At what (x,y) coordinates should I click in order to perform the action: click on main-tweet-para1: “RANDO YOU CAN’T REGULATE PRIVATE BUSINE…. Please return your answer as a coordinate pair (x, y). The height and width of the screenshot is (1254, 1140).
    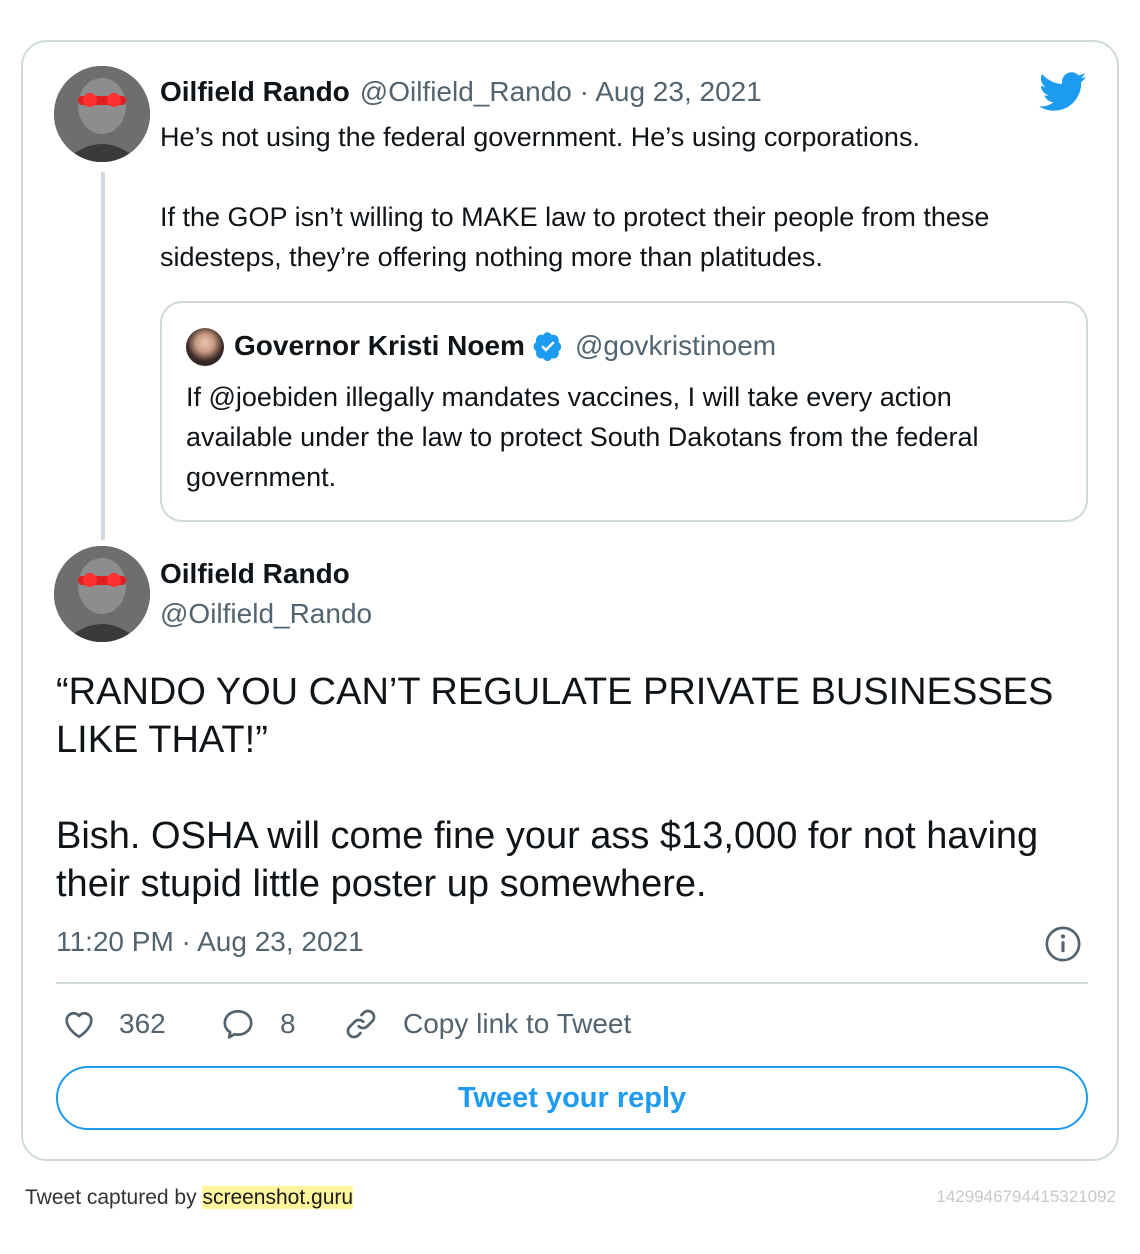
    Looking at the image, I should click on (555, 716).